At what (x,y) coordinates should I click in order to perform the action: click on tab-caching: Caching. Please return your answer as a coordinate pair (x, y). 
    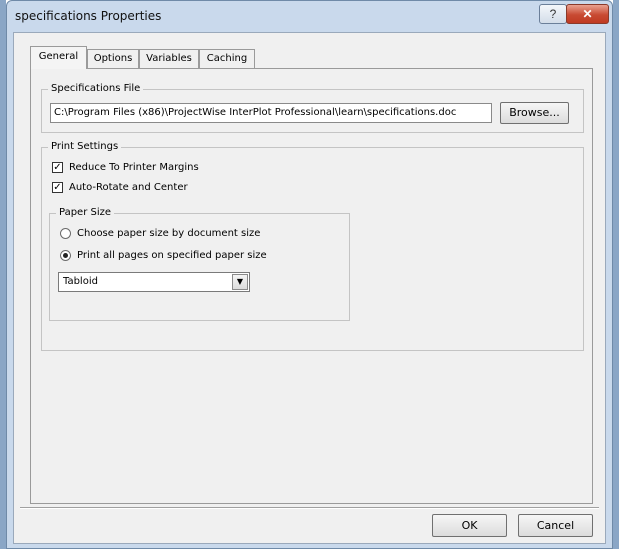
    Looking at the image, I should click on (227, 58).